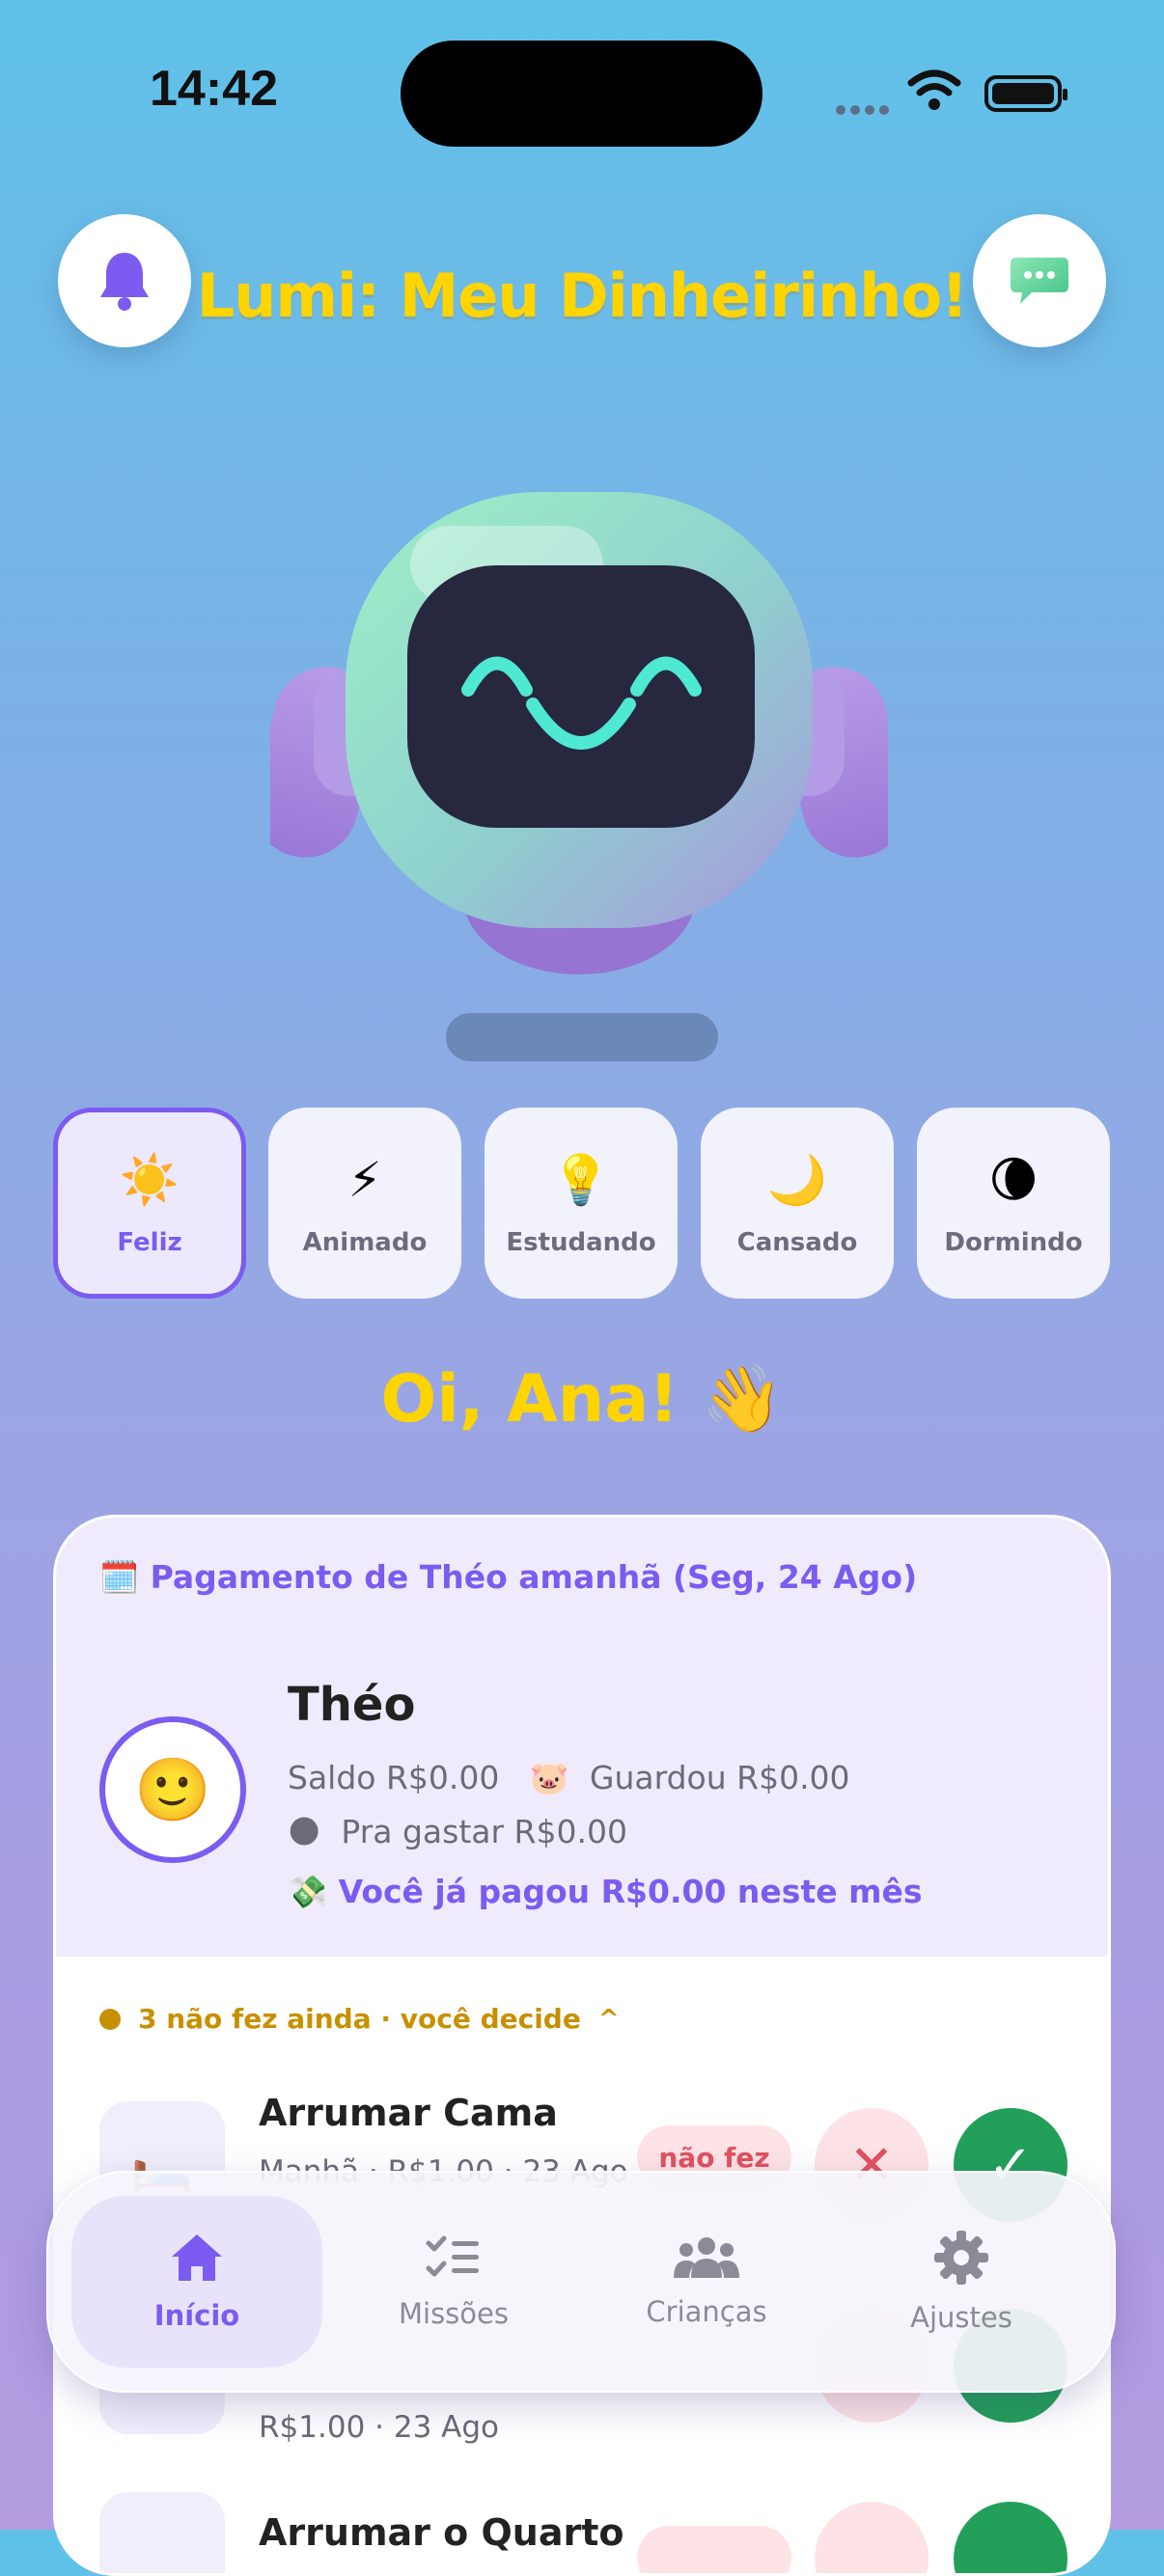  What do you see at coordinates (865, 110) in the screenshot?
I see `signal-dots-icon` at bounding box center [865, 110].